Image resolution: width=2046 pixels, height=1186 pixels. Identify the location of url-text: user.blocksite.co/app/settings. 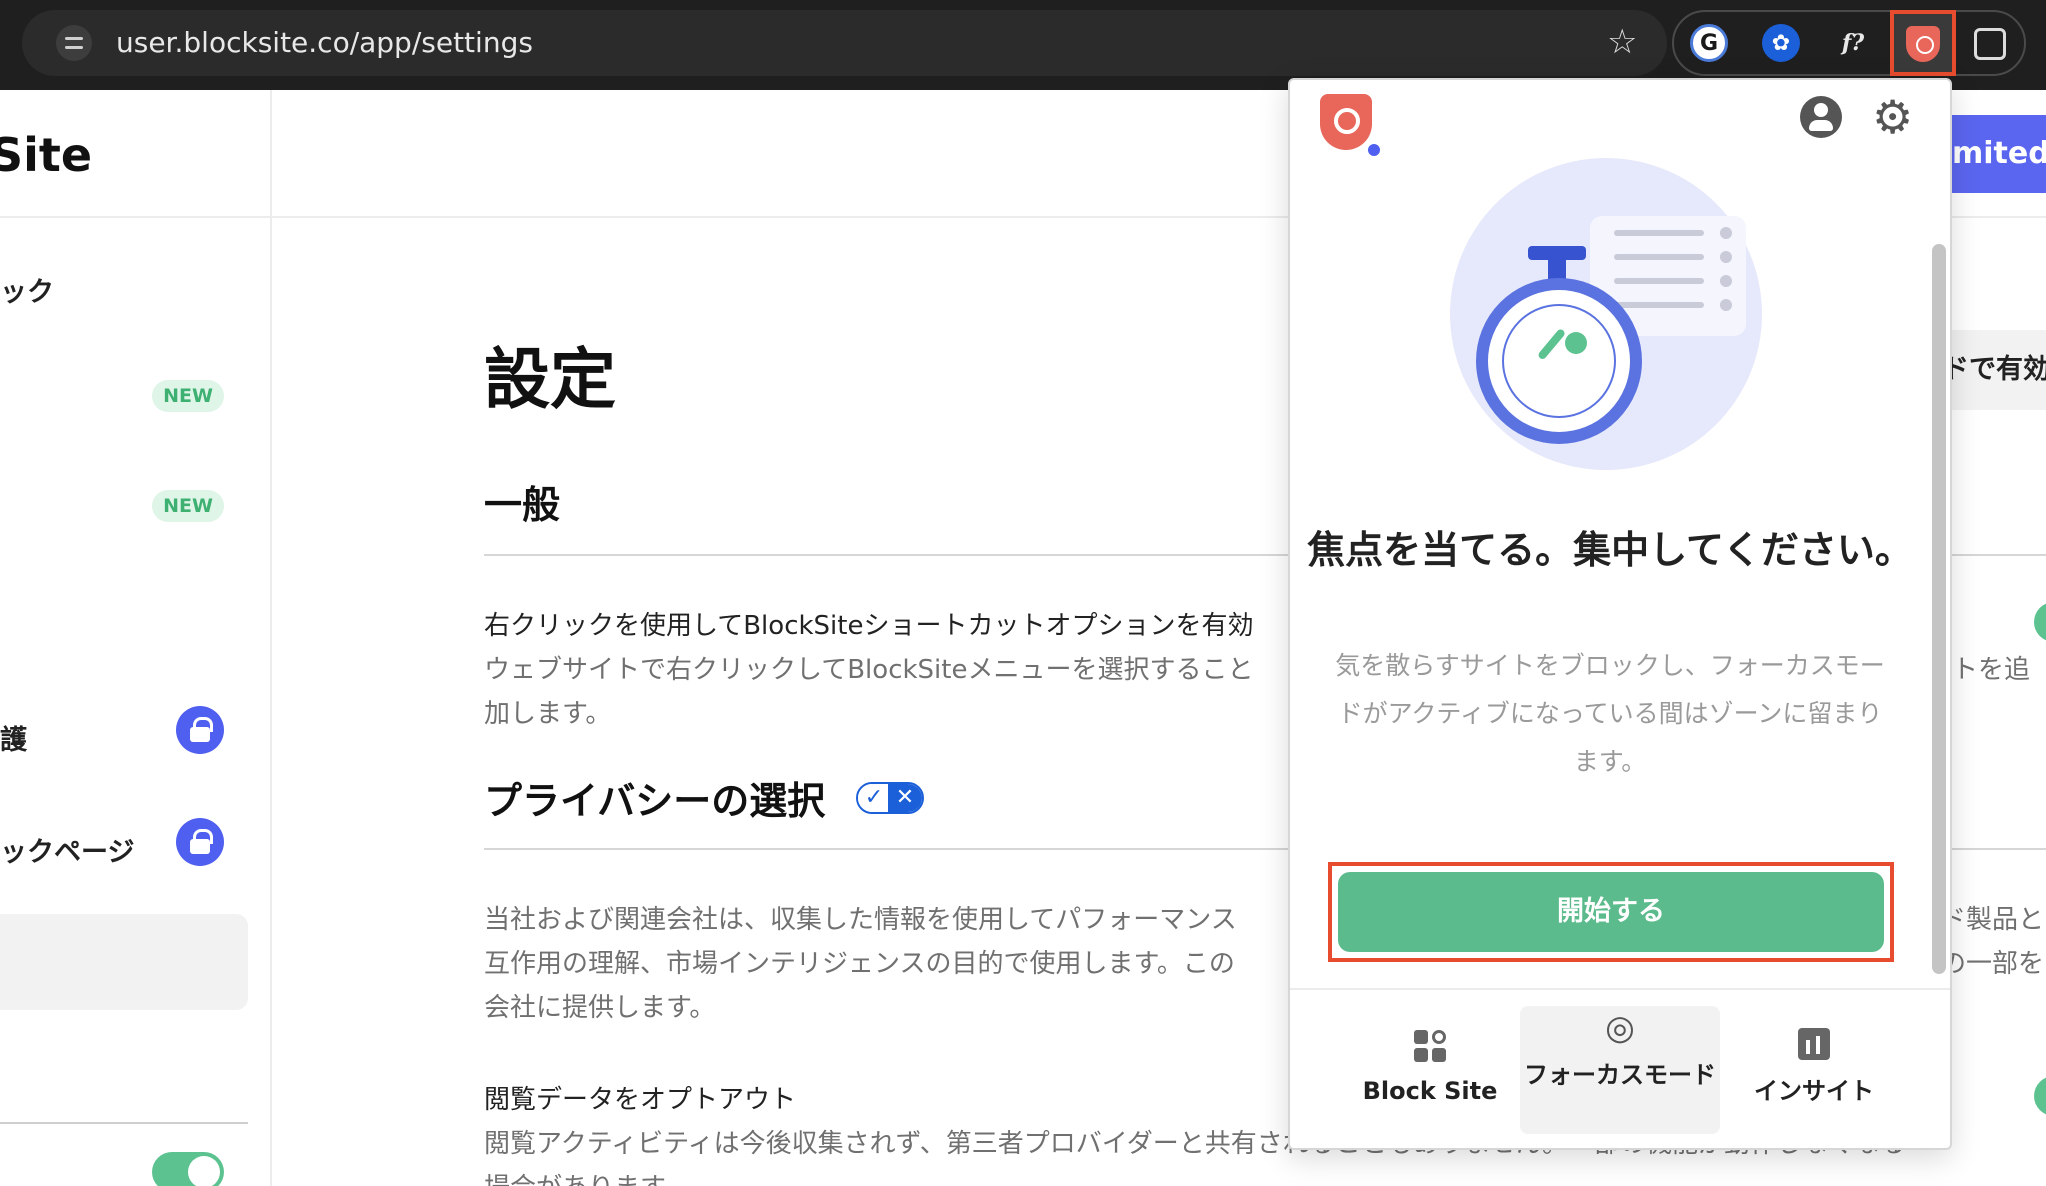
(324, 43).